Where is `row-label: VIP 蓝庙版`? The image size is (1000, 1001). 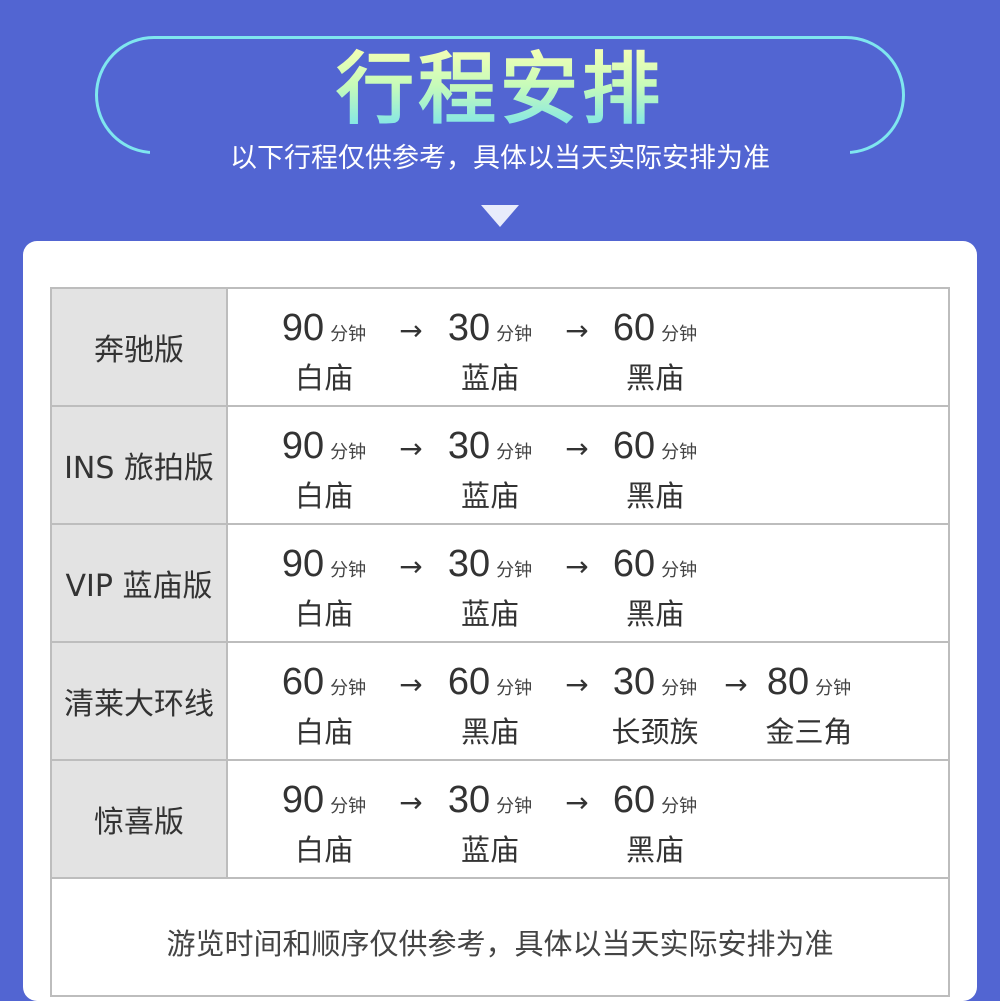 row-label: VIP 蓝庙版 is located at coordinates (140, 583).